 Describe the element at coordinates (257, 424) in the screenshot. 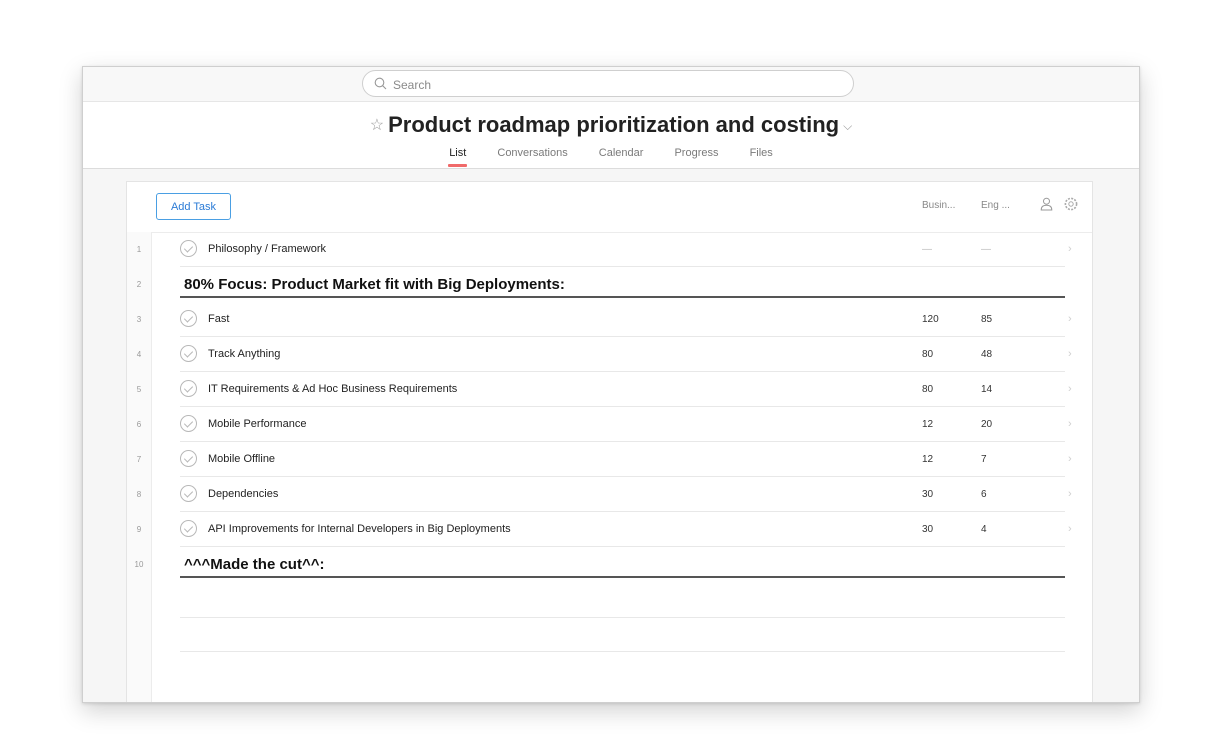

I see `task-name: Mobile Performance` at that location.